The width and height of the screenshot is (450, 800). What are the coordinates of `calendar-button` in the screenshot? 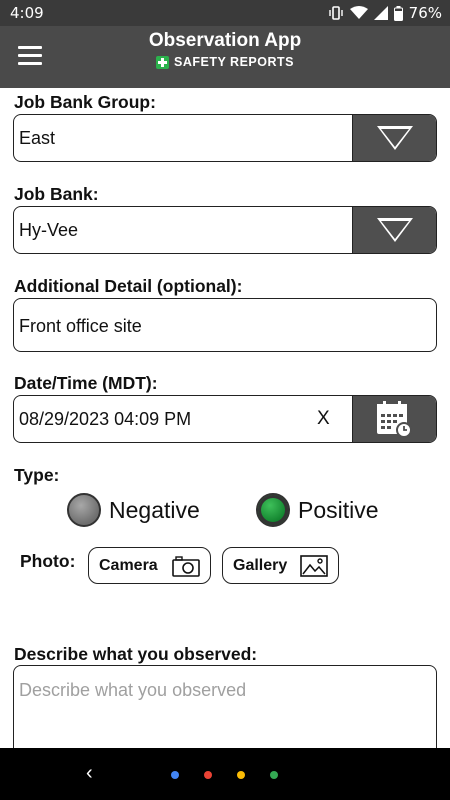 It's located at (394, 419).